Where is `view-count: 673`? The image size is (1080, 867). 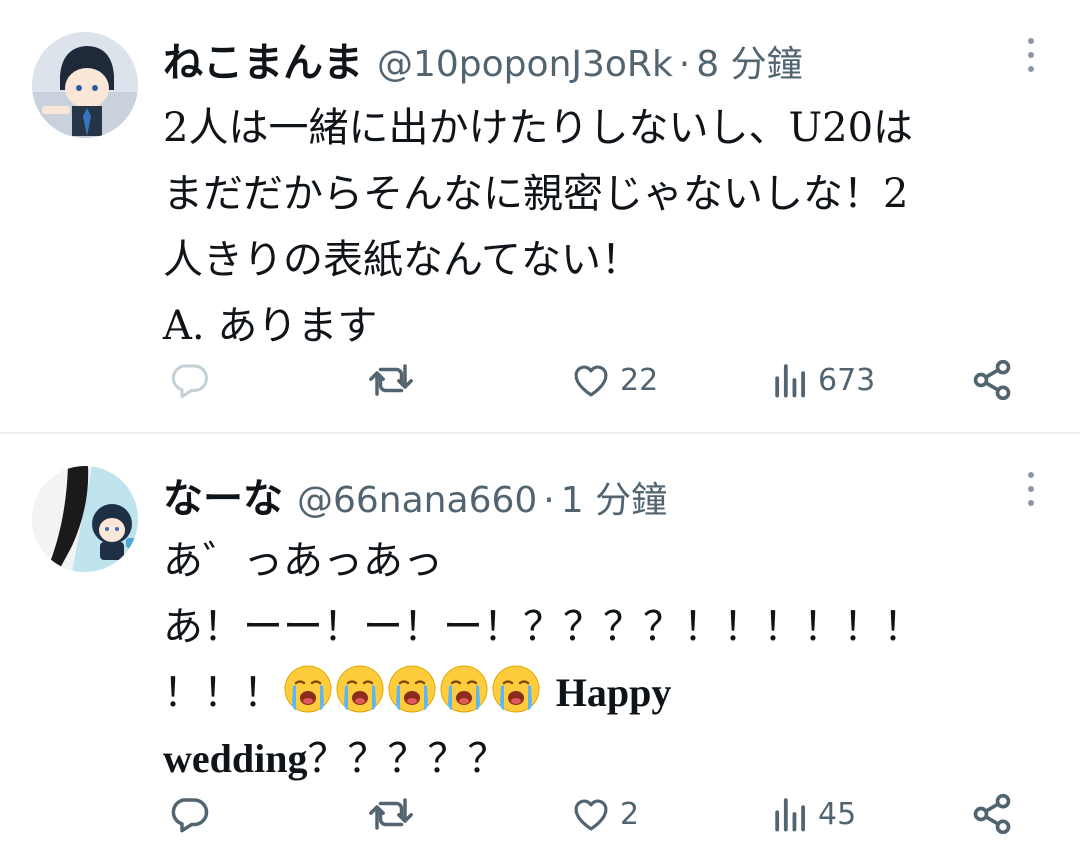
view-count: 673 is located at coordinates (847, 380).